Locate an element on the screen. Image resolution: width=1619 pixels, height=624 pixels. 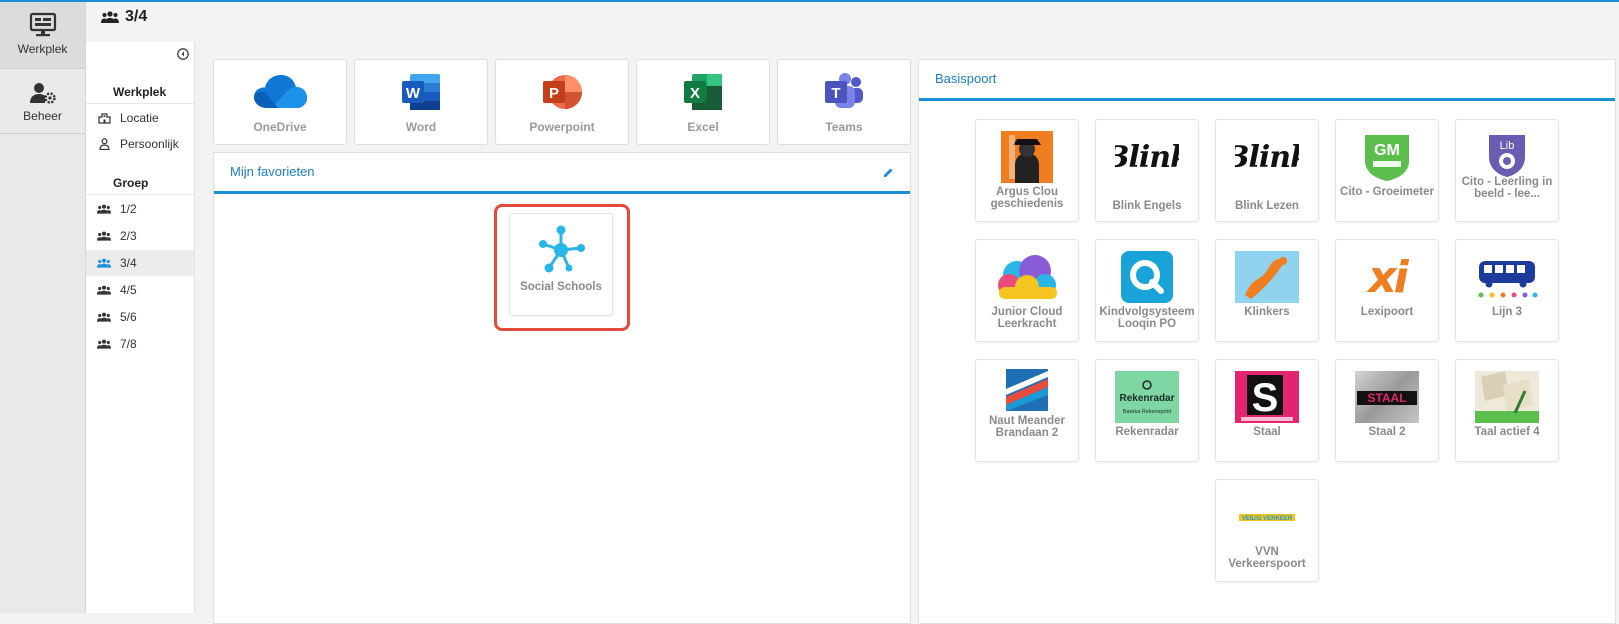
app-label: Excel is located at coordinates (703, 127).